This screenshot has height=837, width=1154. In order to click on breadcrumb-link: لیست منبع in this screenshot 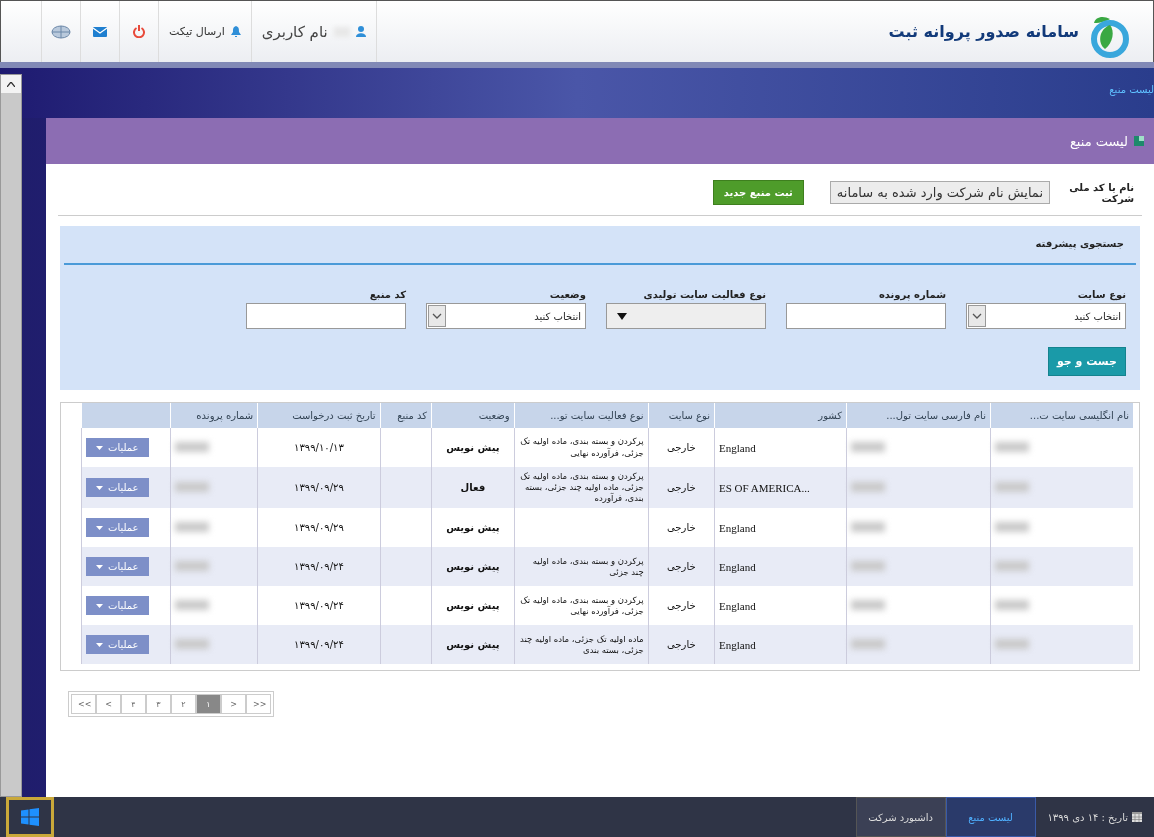, I will do `click(1131, 89)`.